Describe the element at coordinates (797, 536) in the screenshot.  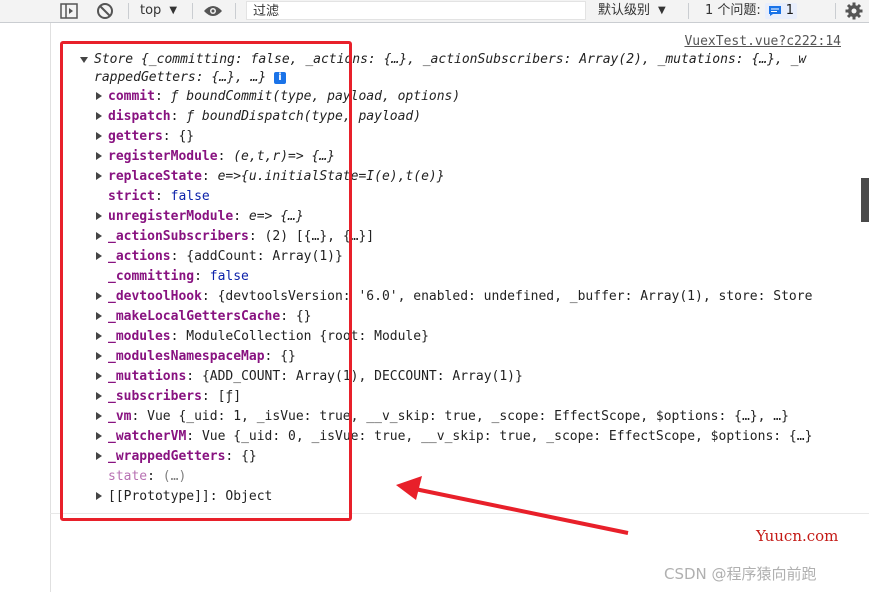
I see `site-watermark: Yuucn.com` at that location.